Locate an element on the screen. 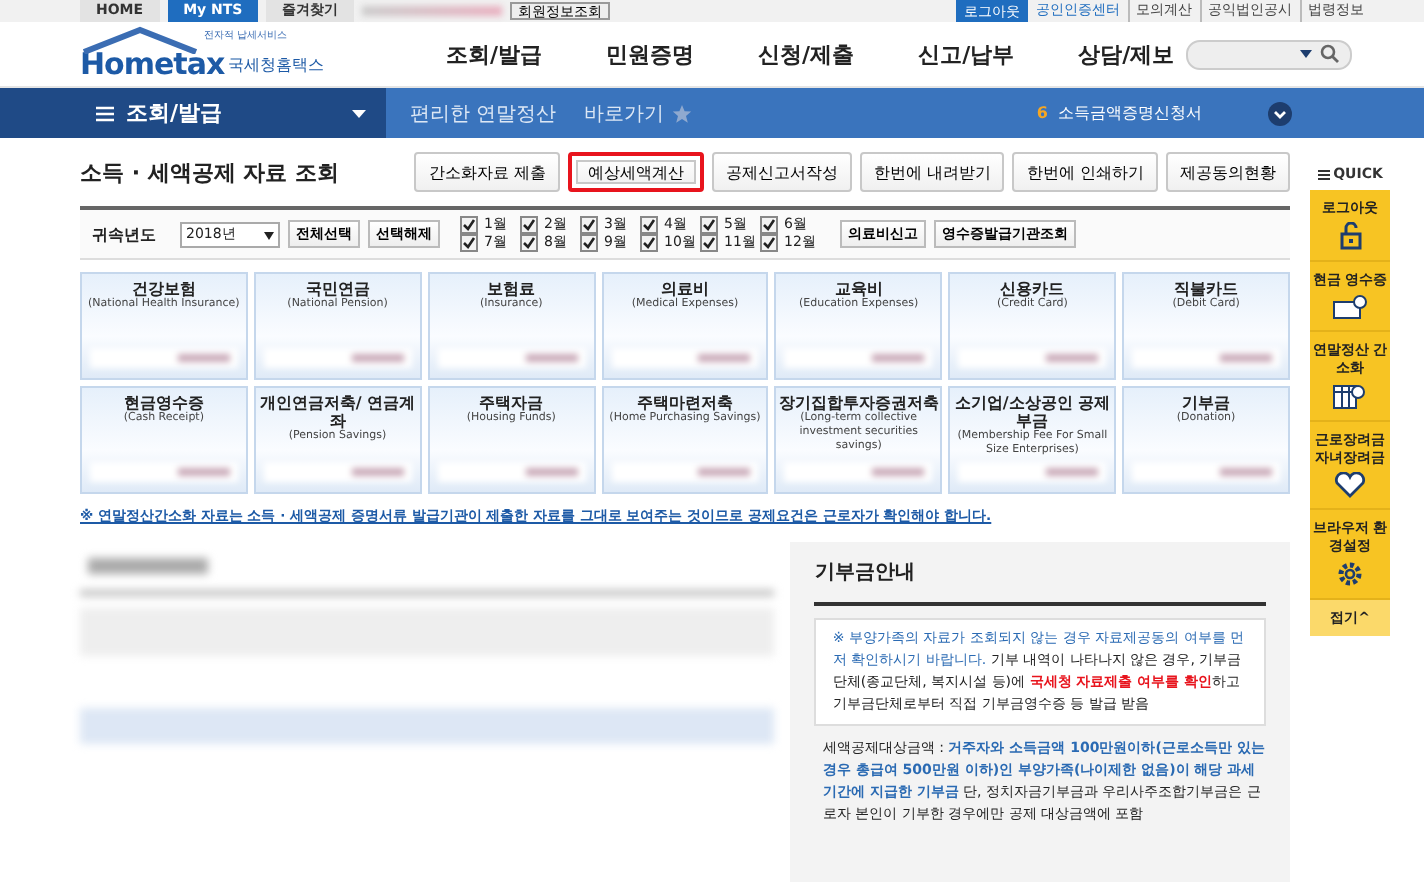  category-title: 직불카드 is located at coordinates (1206, 289).